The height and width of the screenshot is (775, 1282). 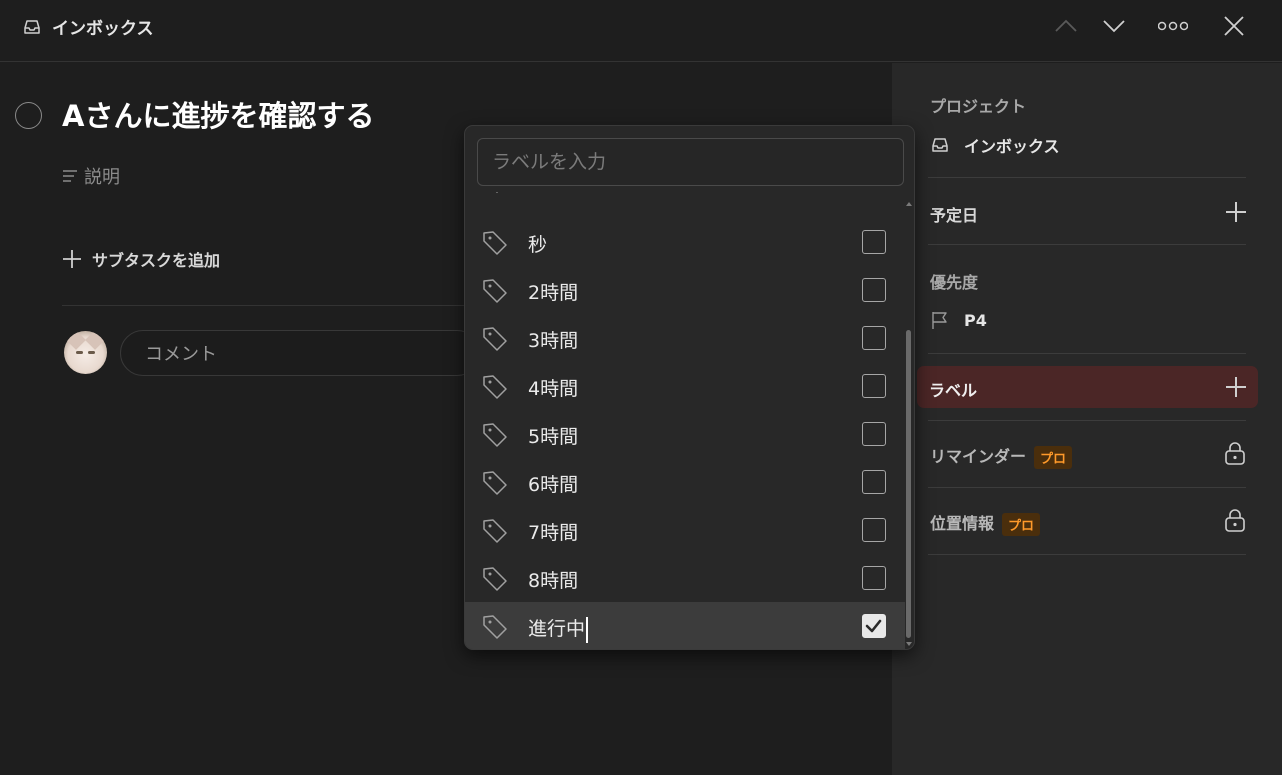 I want to click on next-task-button, so click(x=1114, y=26).